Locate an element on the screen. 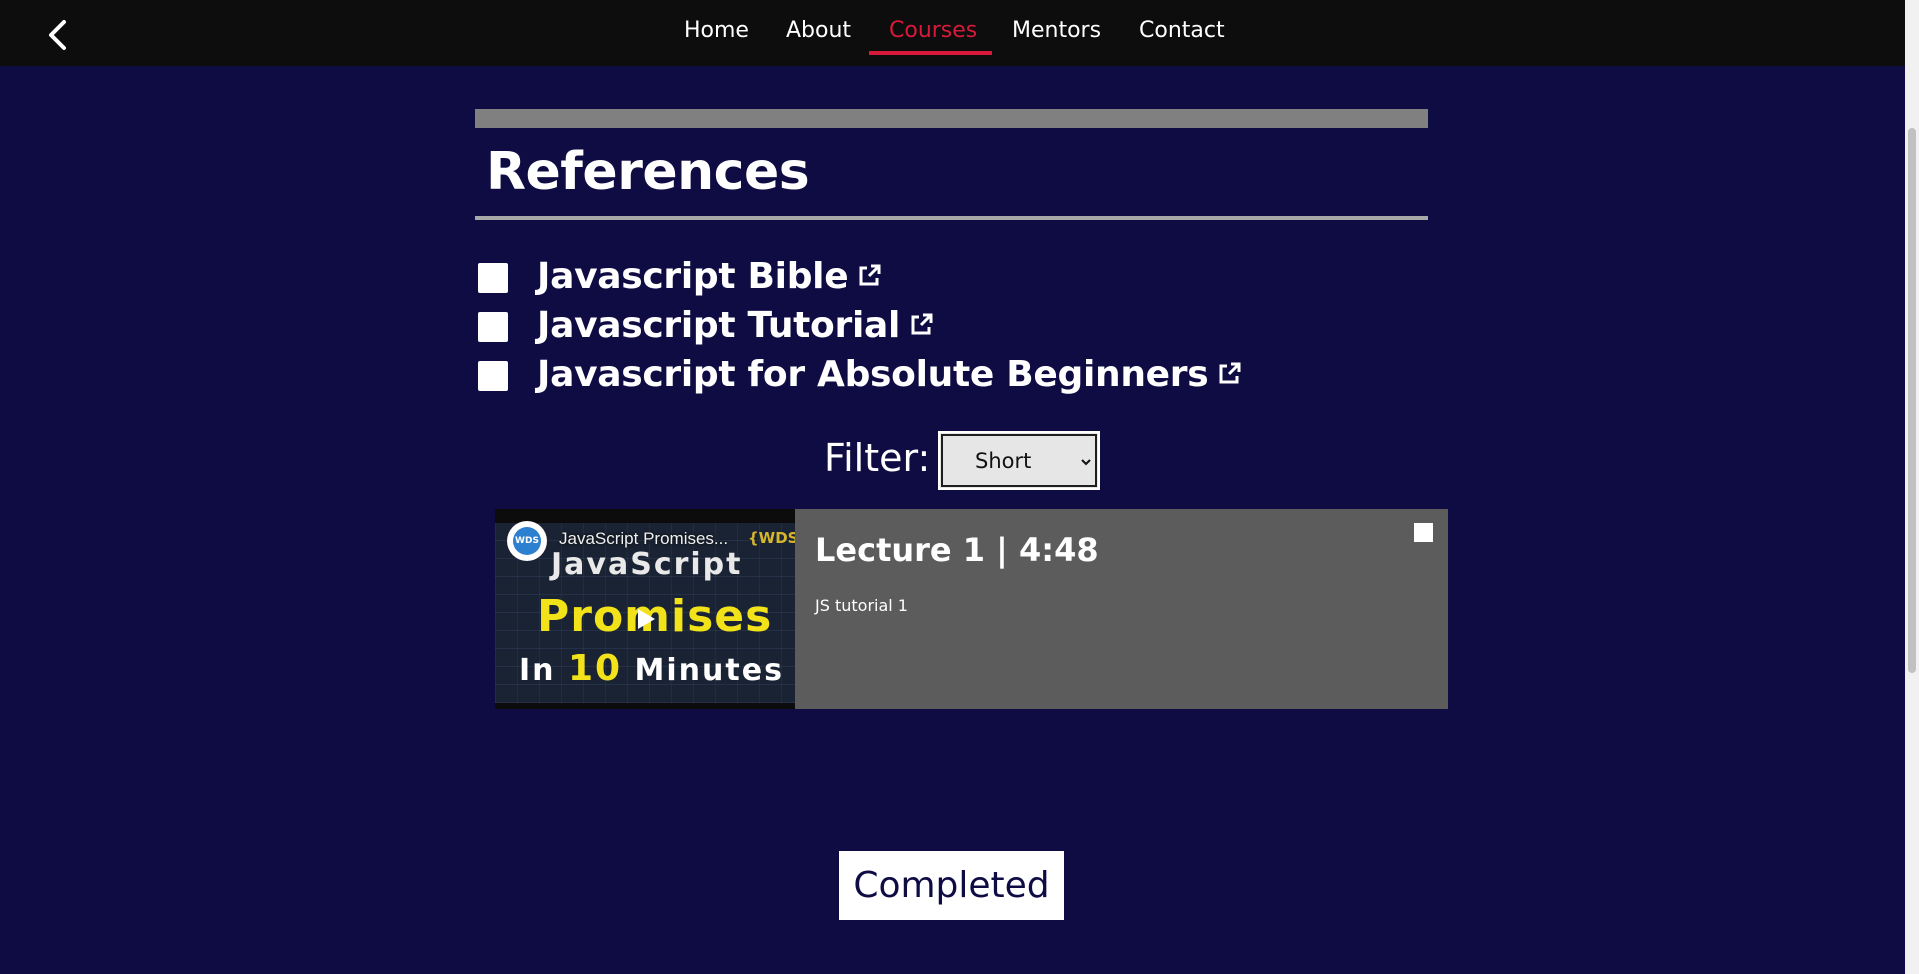 Image resolution: width=1919 pixels, height=974 pixels. completed-button: Completed is located at coordinates (951, 885).